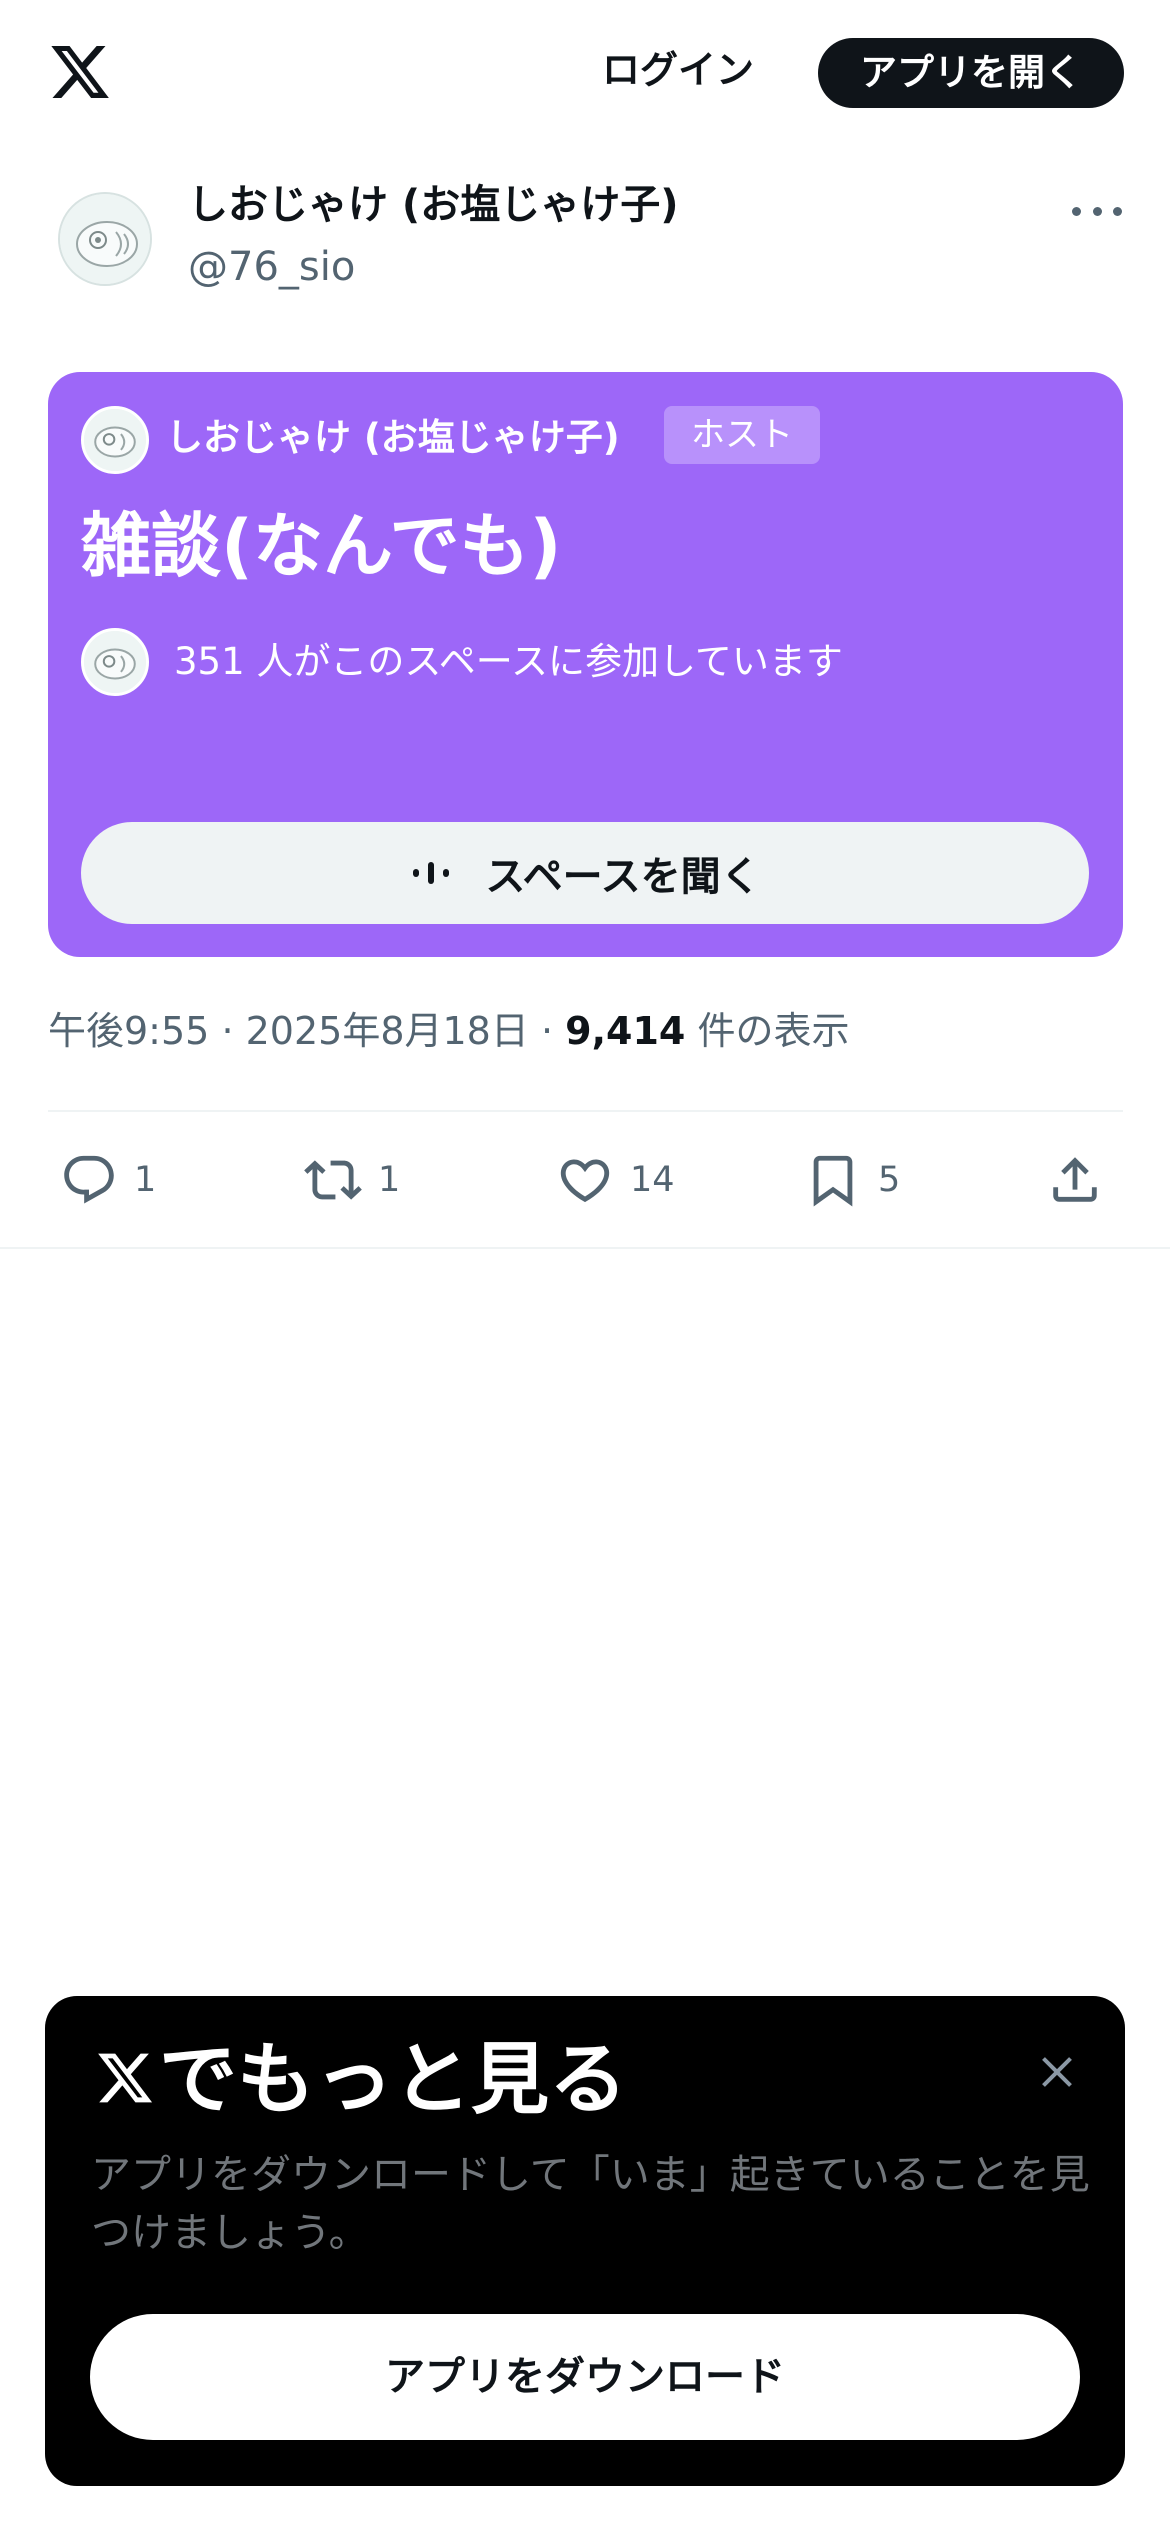 The height and width of the screenshot is (2532, 1170). I want to click on bookmark-count: 5, so click(889, 1180).